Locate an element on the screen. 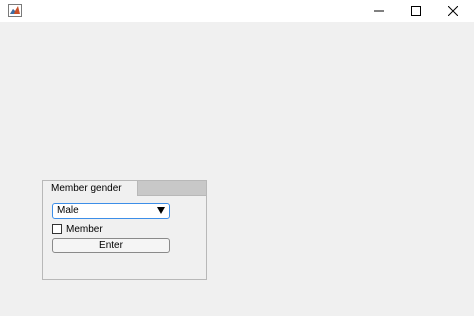 The width and height of the screenshot is (474, 316). matlab-figure-icon is located at coordinates (15, 10).